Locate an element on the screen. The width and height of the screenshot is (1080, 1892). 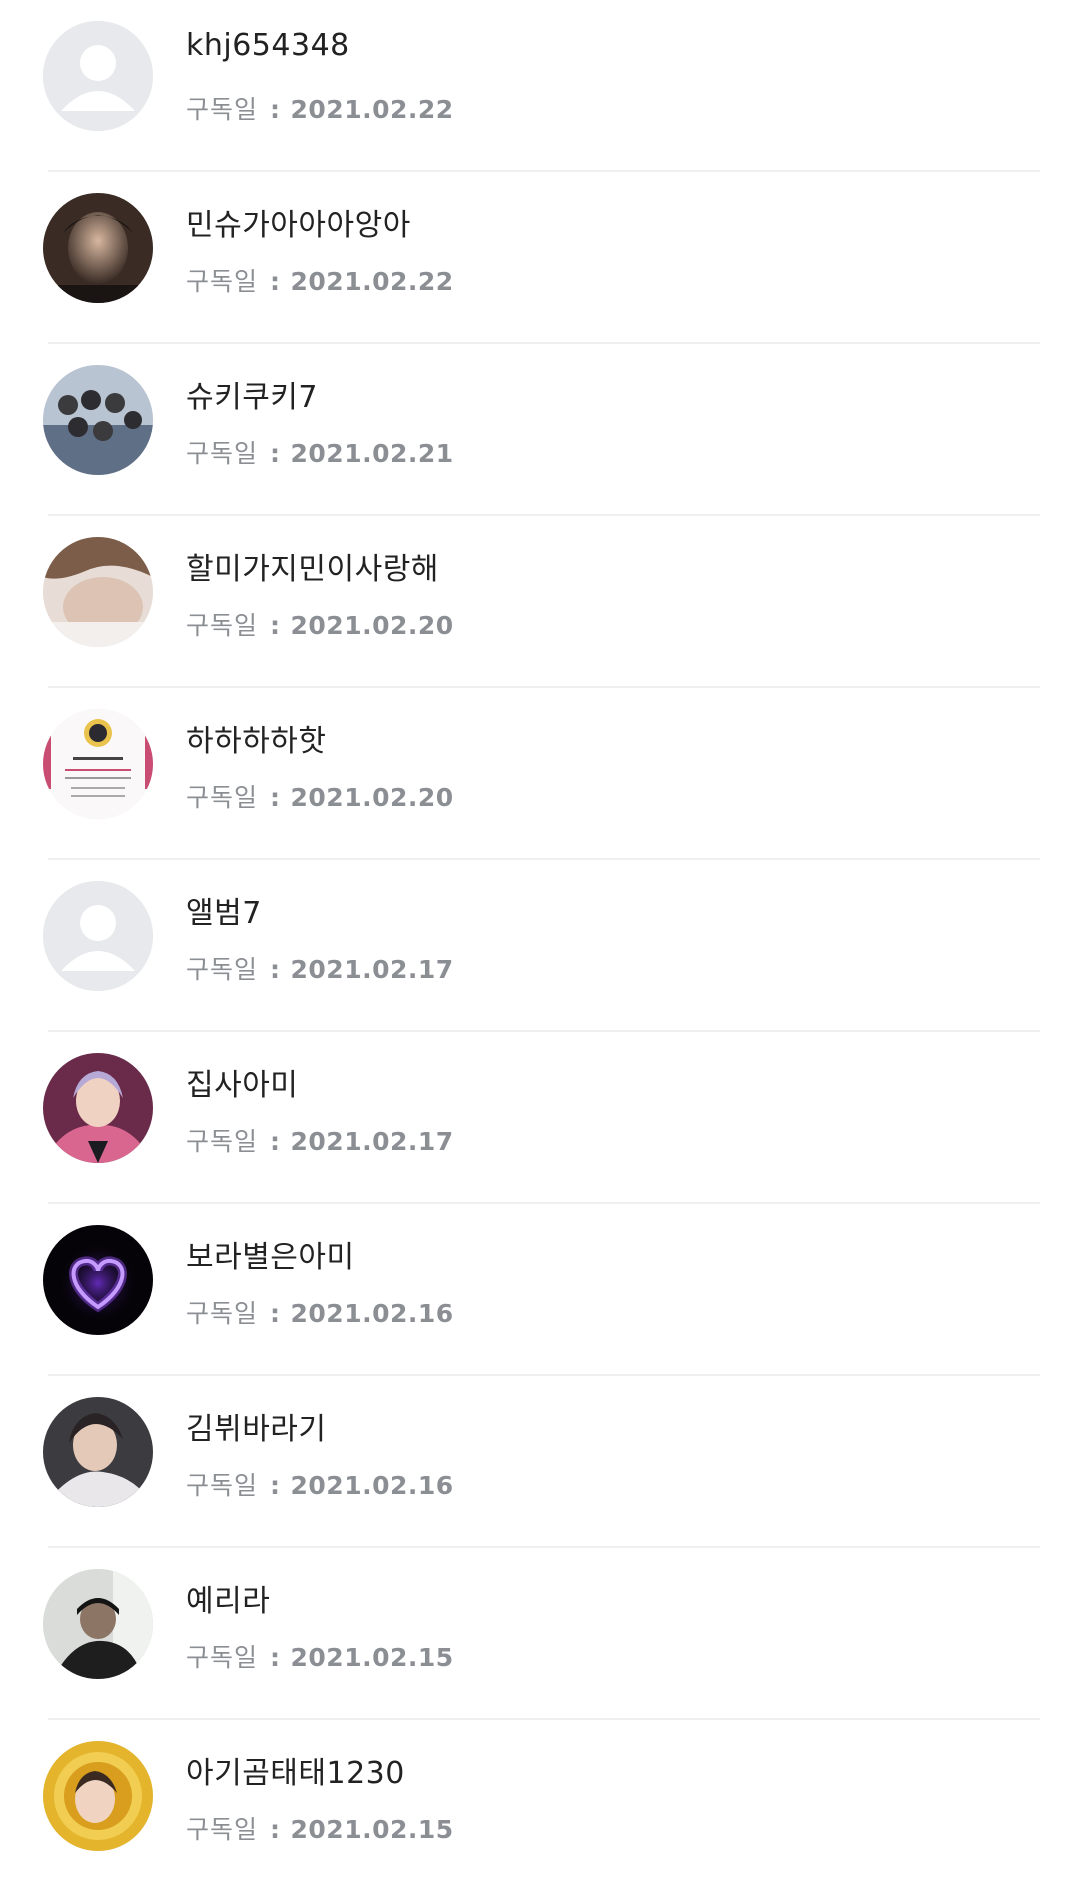
subscriber-name: 하하하하핫 is located at coordinates (256, 741).